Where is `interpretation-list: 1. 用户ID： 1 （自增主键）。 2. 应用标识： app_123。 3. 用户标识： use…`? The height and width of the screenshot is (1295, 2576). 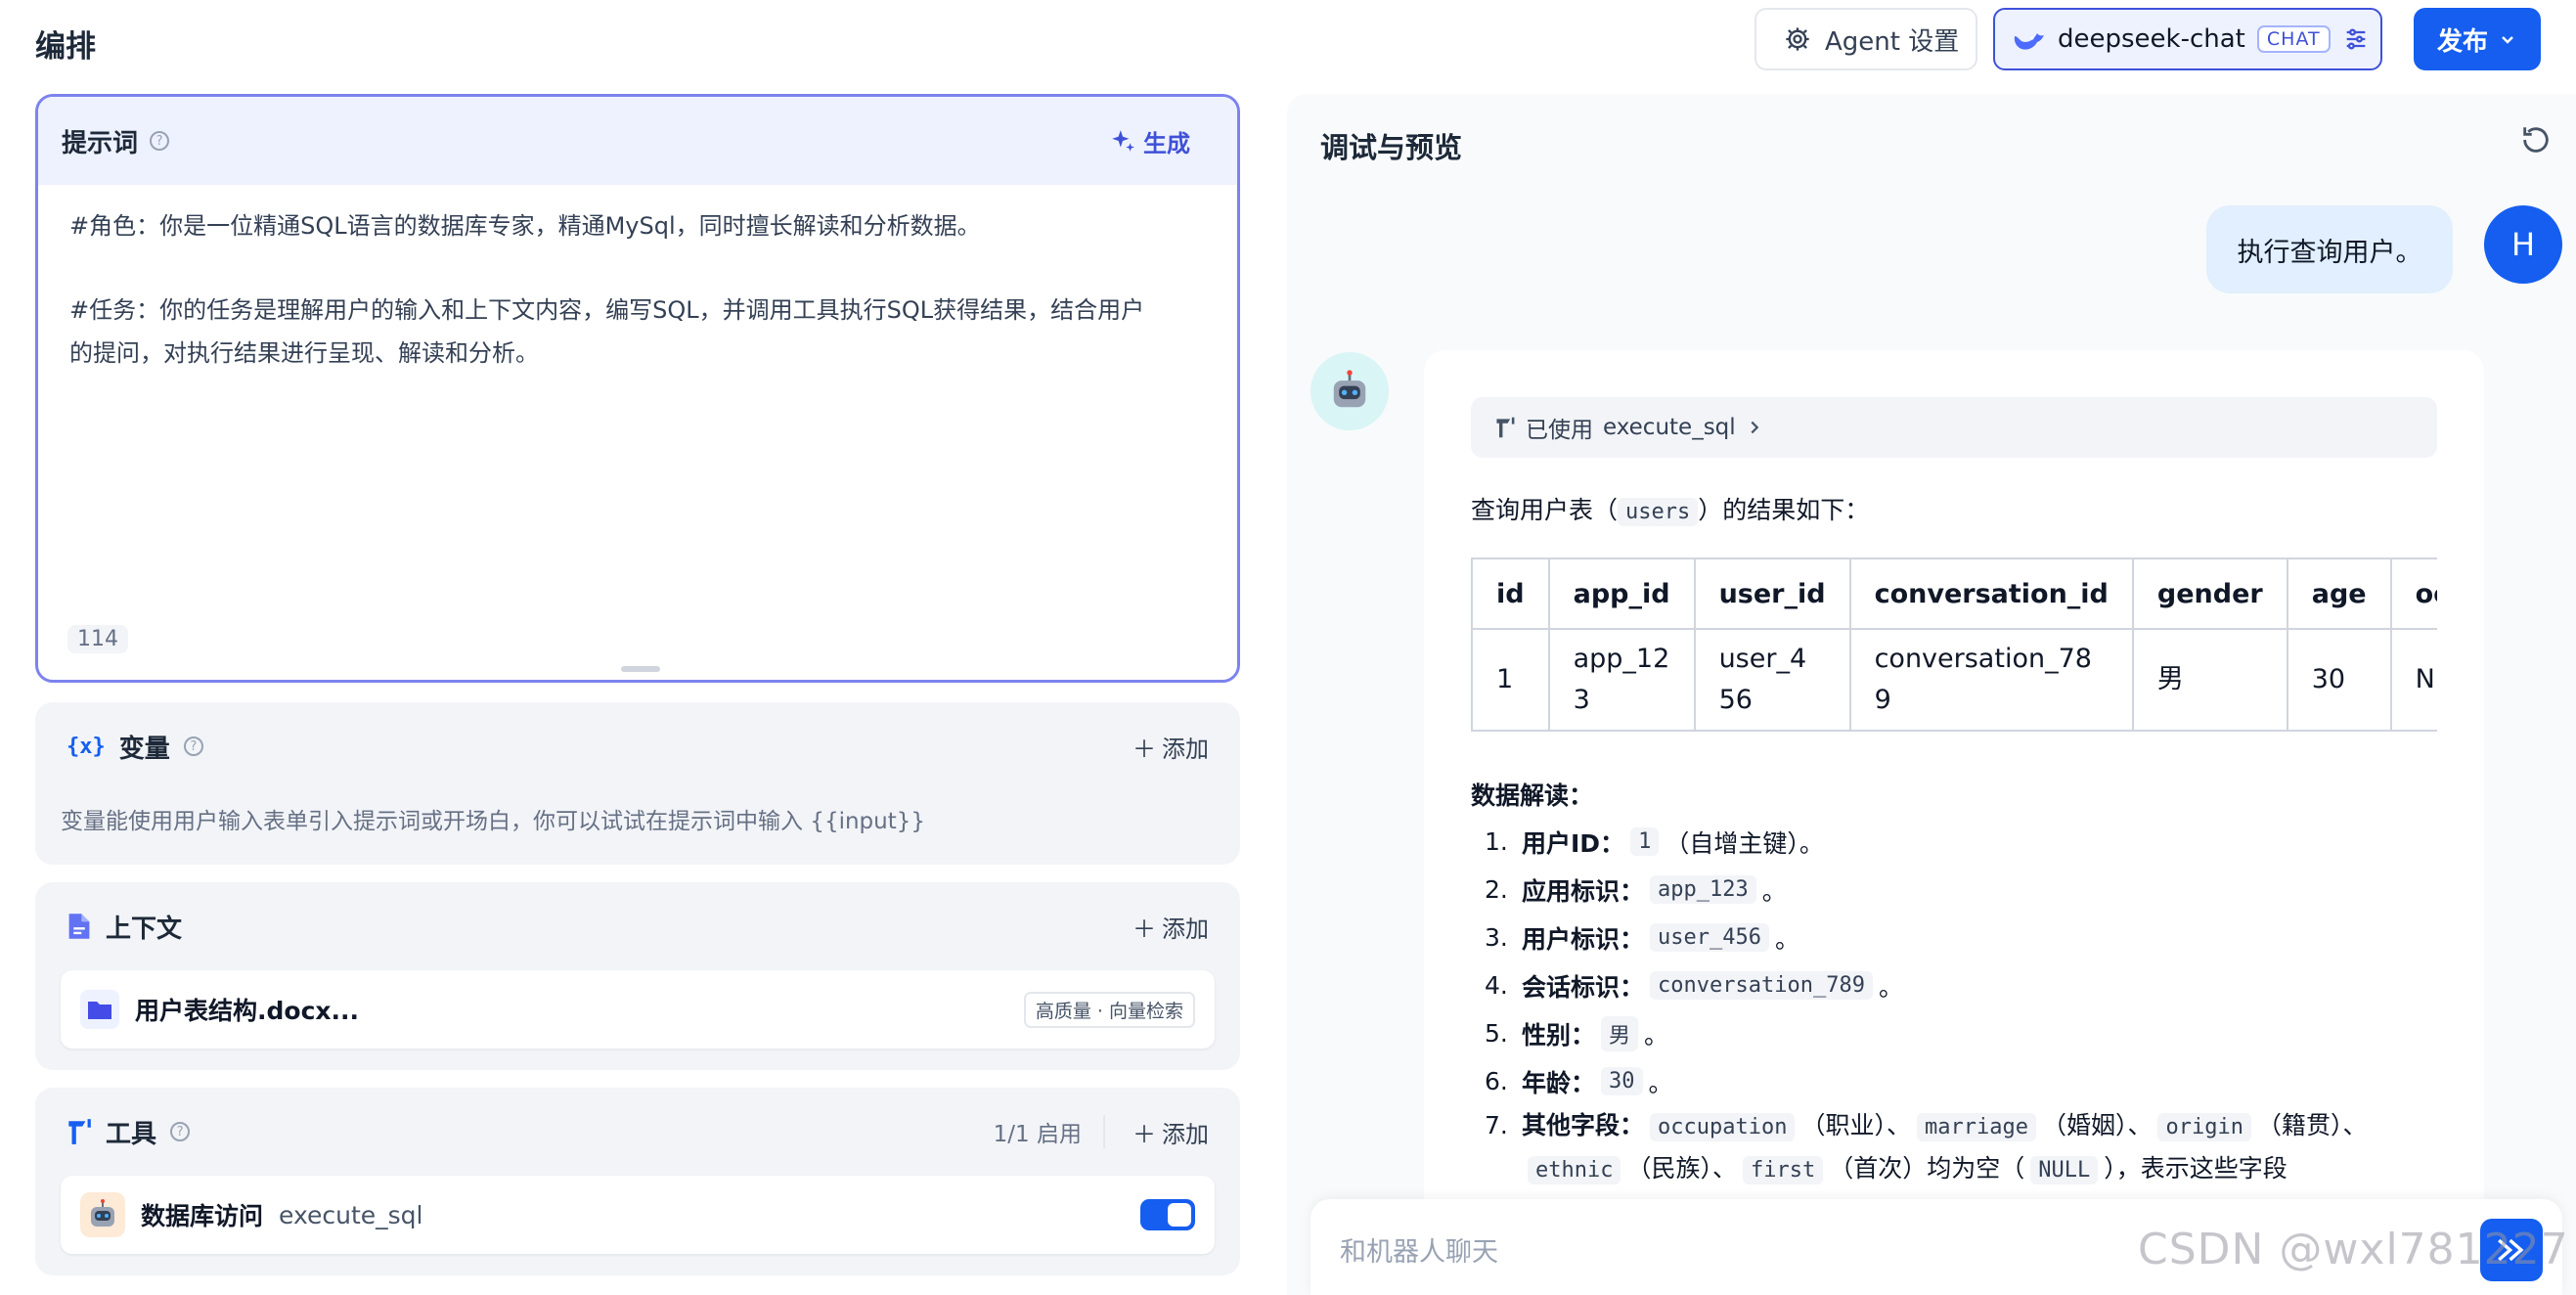
interpretation-list: 1. 用户ID： 1 （自增主键）。 2. 应用标识： app_123。 3. 用户标识： use… is located at coordinates (1964, 1005).